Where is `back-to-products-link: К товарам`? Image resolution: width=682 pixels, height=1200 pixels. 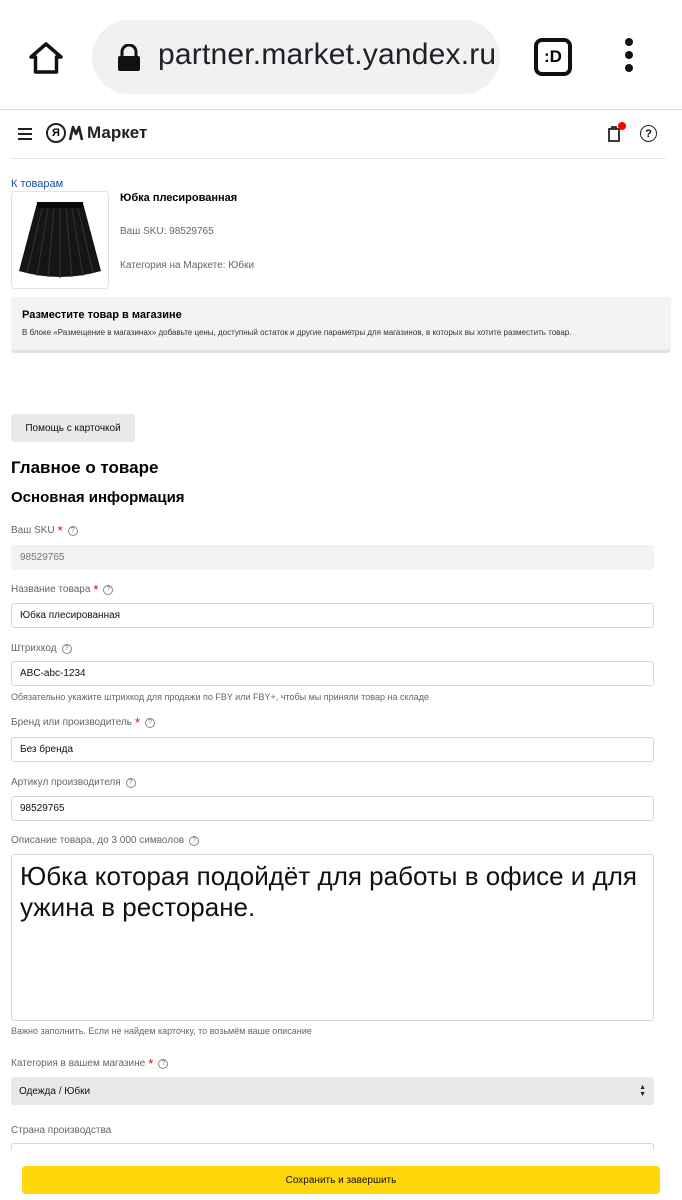
back-to-products-link: К товарам is located at coordinates (37, 184).